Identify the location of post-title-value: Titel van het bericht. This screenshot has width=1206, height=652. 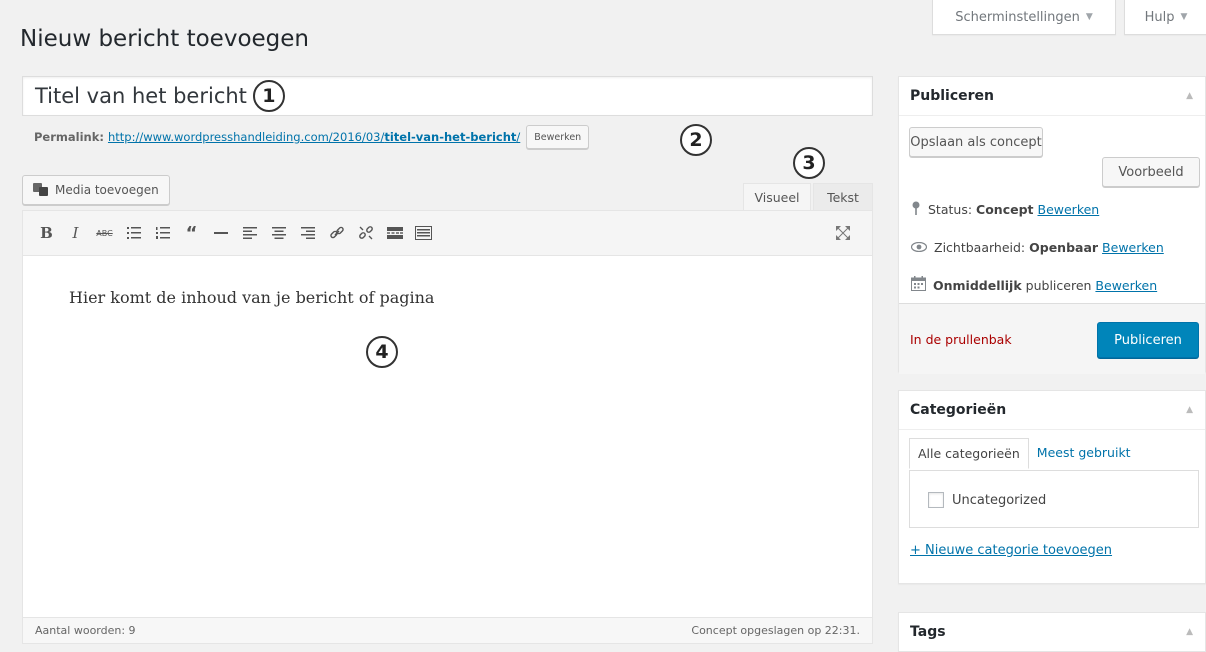
(141, 96).